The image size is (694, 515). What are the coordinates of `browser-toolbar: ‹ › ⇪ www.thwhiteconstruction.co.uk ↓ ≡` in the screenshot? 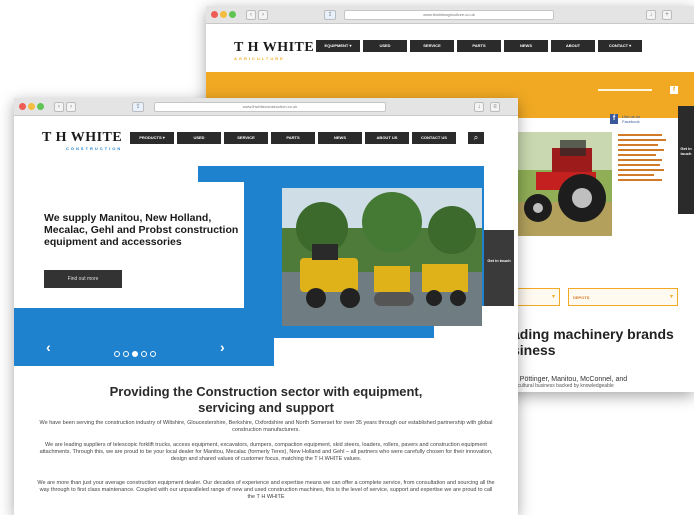 It's located at (266, 107).